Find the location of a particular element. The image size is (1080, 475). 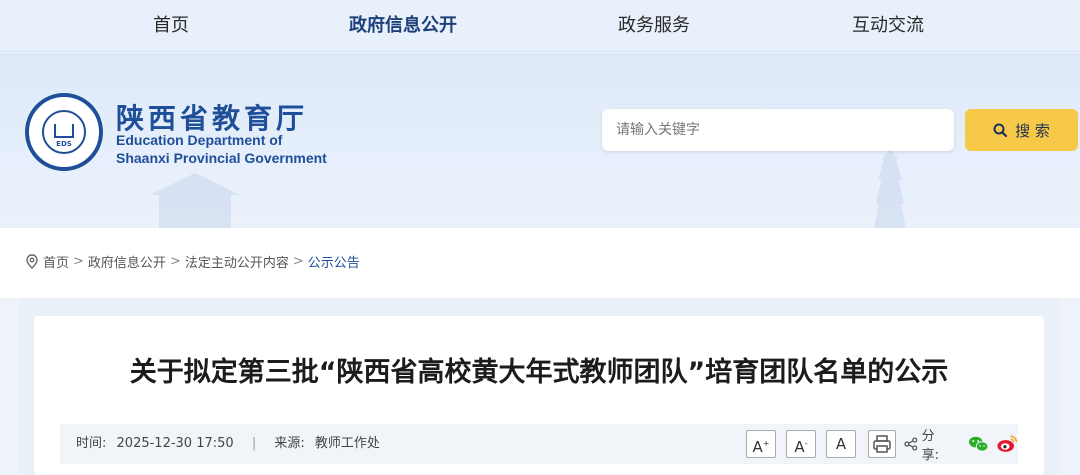

top-nav: 首页 政府信息公开 政务服务 互动交流 is located at coordinates (540, 26).